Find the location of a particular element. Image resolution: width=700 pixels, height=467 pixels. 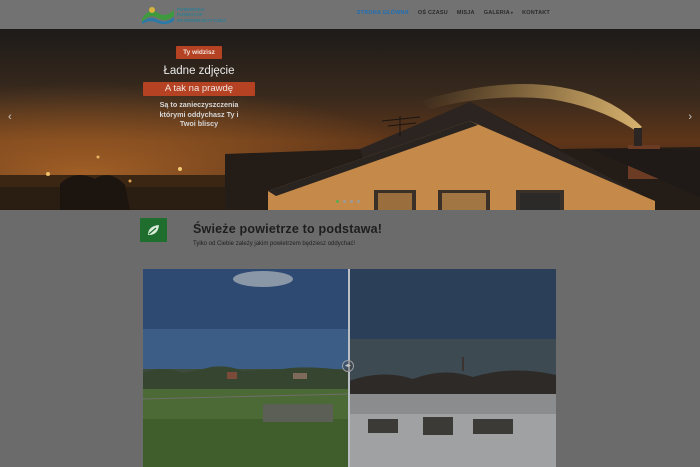

nav-item-contact: KONTAKT is located at coordinates (536, 13).